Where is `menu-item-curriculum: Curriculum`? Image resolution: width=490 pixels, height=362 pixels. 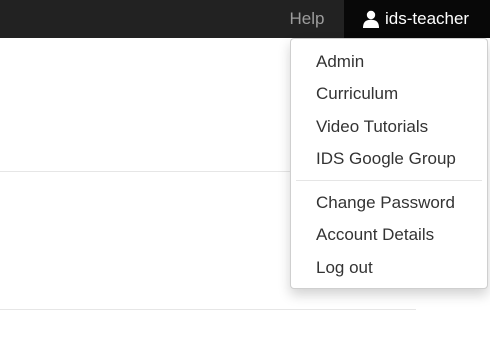 menu-item-curriculum: Curriculum is located at coordinates (357, 94).